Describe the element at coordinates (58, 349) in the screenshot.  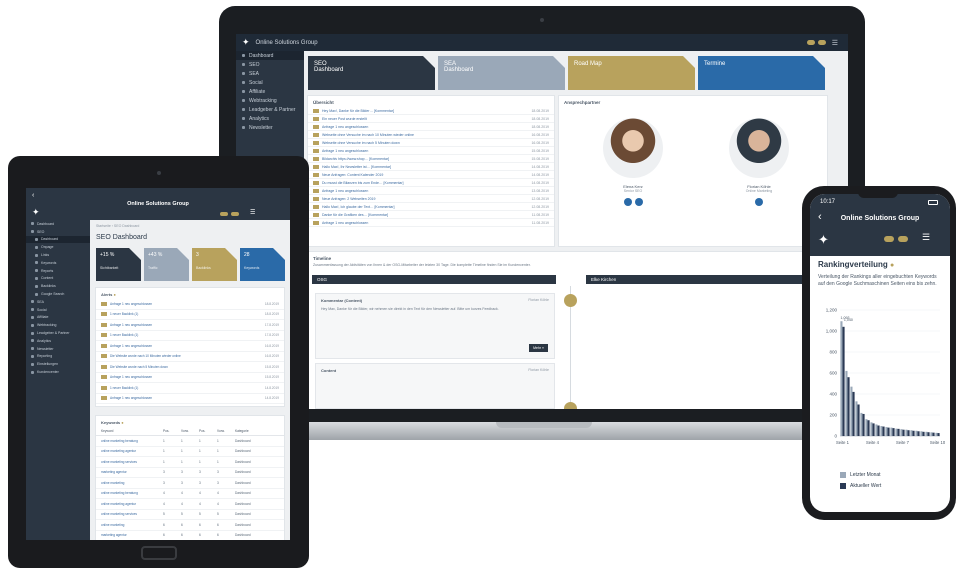
I see `tablet-sidebar-item: Newsletter` at that location.